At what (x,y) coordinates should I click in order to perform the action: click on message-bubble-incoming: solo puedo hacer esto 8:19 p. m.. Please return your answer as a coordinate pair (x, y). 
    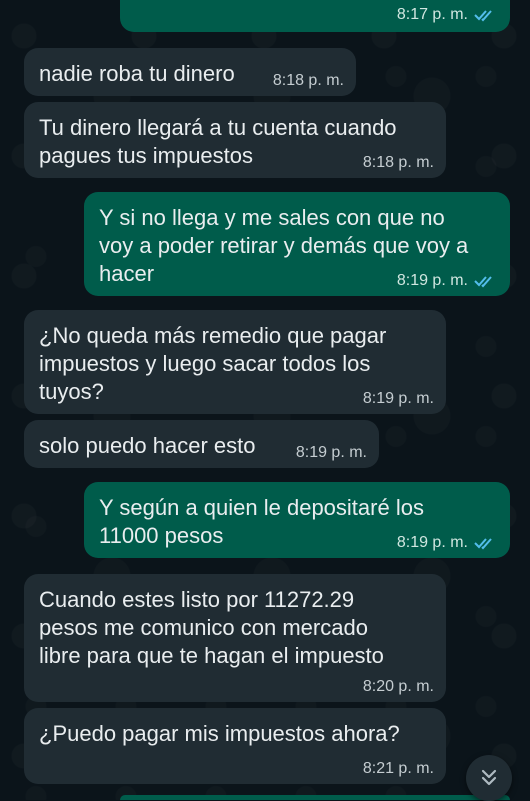
    Looking at the image, I should click on (201, 444).